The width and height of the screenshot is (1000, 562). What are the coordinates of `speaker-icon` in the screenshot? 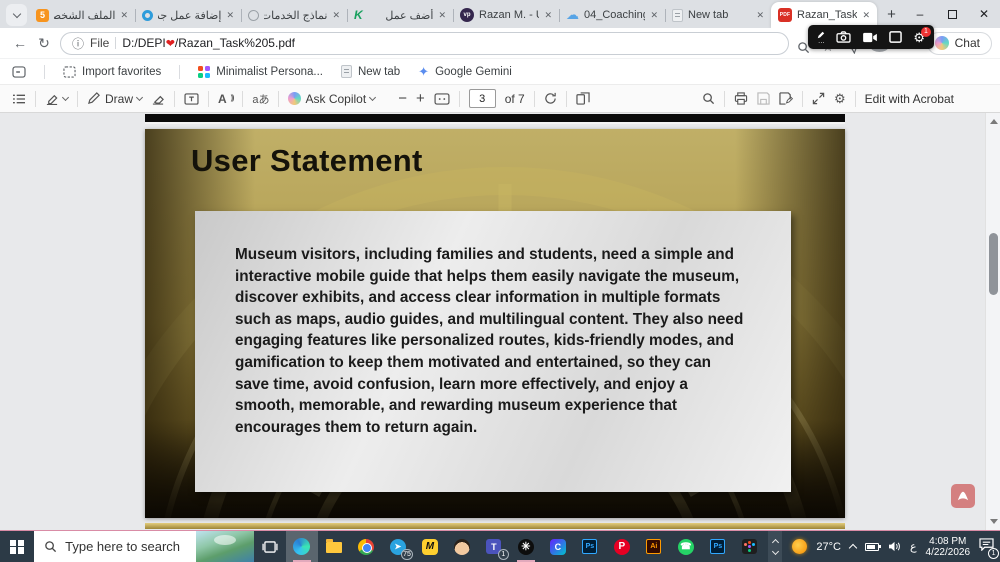 It's located at (894, 546).